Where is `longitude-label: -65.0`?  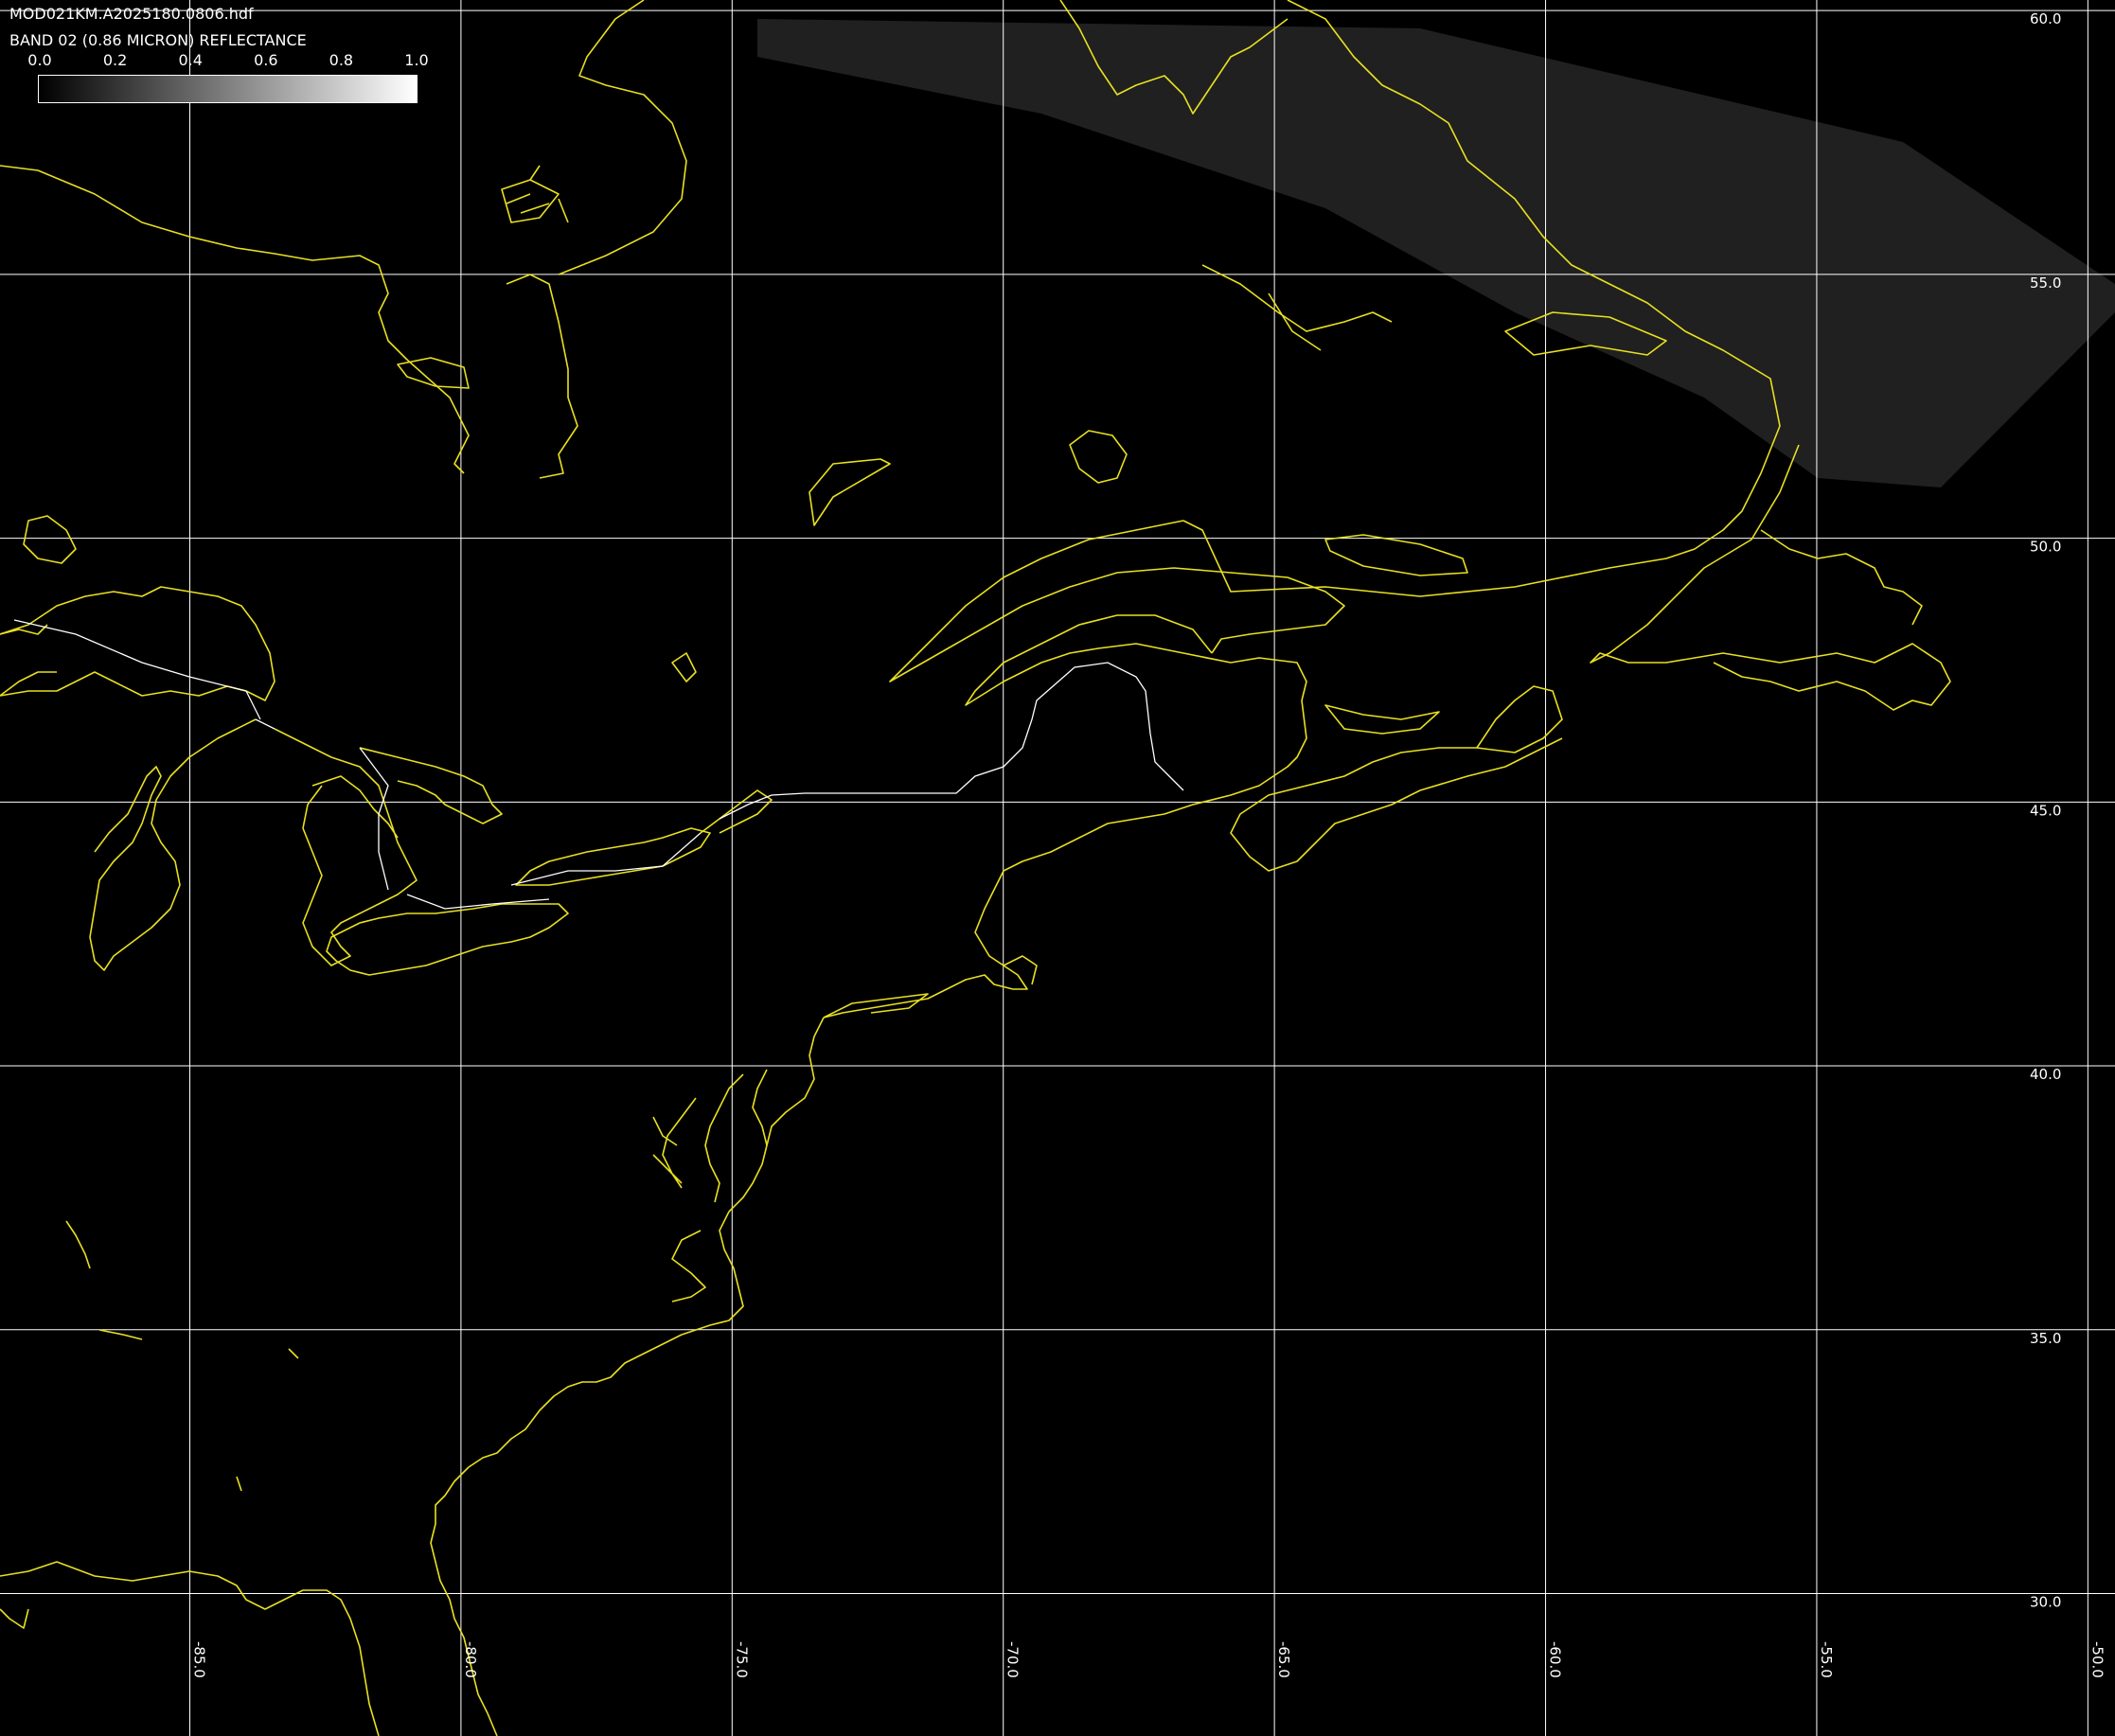 longitude-label: -65.0 is located at coordinates (1283, 1659).